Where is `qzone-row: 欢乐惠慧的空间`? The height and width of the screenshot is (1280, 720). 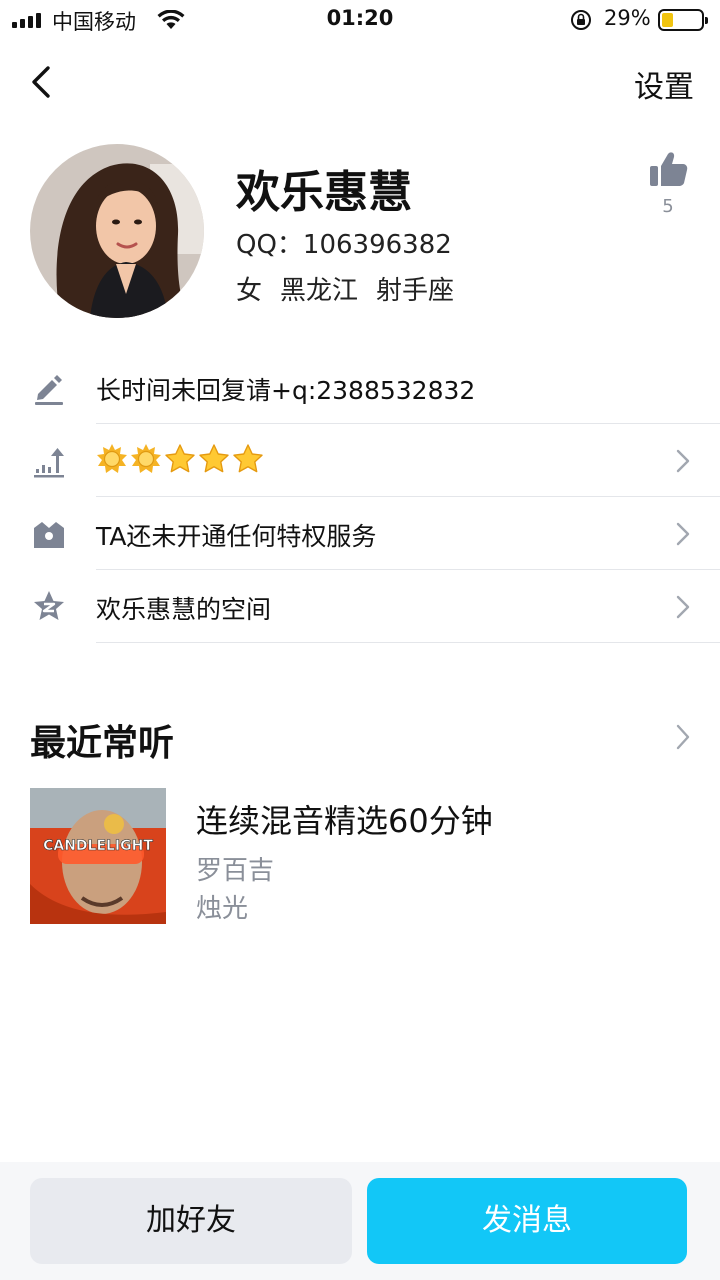 qzone-row: 欢乐惠慧的空间 is located at coordinates (360, 607).